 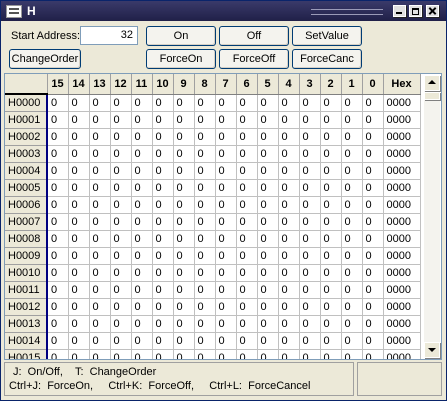 What do you see at coordinates (26, 324) in the screenshot?
I see `row-address: H0013` at bounding box center [26, 324].